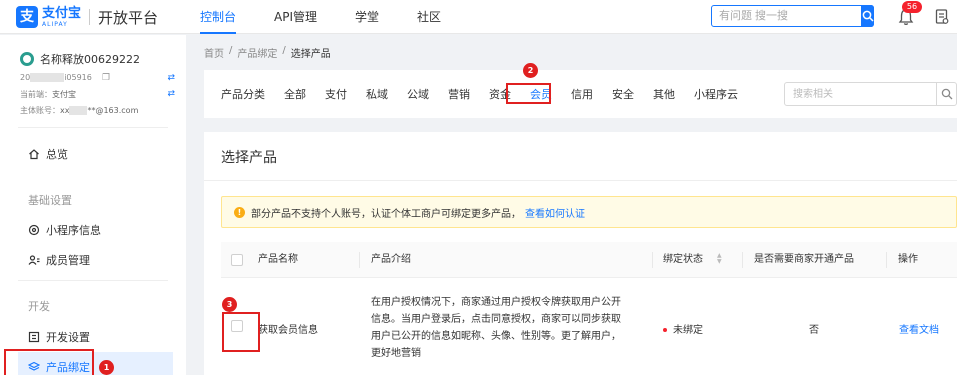  What do you see at coordinates (692, 260) in the screenshot?
I see `column-header-status: 绑定状态 ▲ ▼` at bounding box center [692, 260].